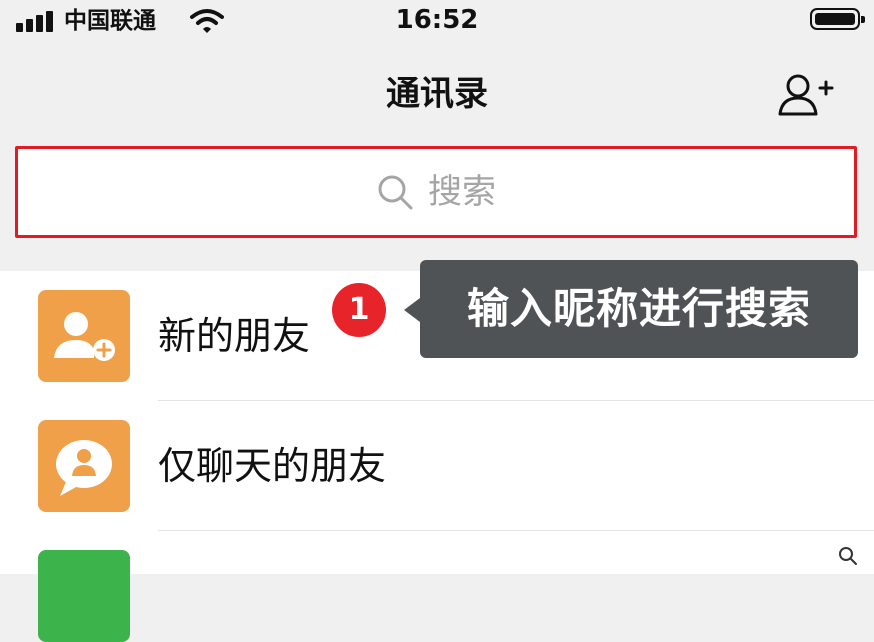 The width and height of the screenshot is (874, 642). I want to click on battery-icon, so click(837, 19).